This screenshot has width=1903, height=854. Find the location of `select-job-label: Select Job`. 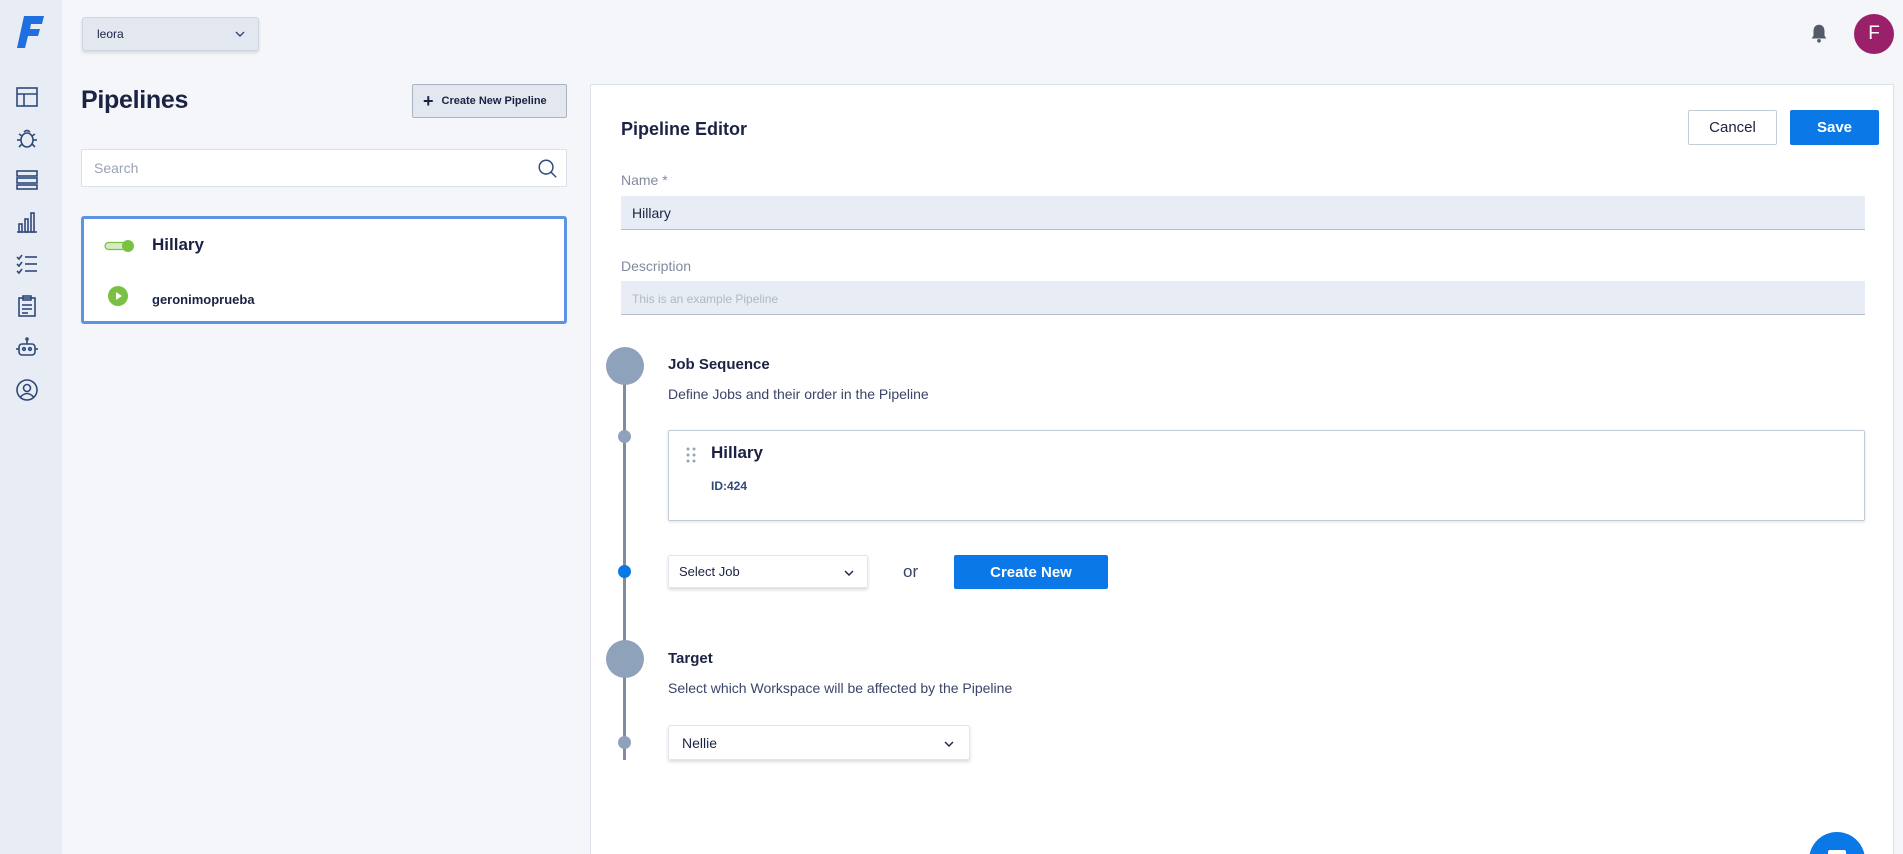

select-job-label: Select Job is located at coordinates (709, 571).